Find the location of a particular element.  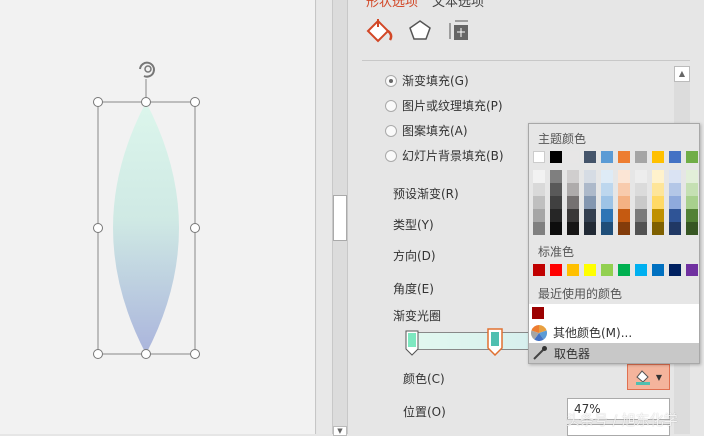

radio-slide-background-fill: 幻灯片背景填充(B) is located at coordinates (444, 155).